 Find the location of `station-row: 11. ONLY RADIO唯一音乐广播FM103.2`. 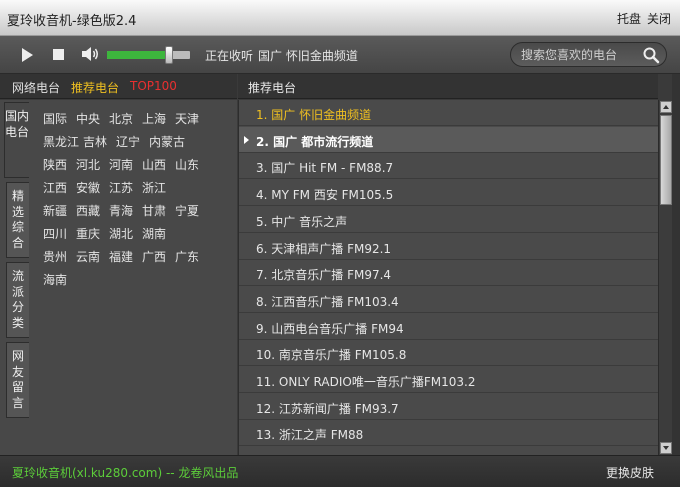

station-row: 11. ONLY RADIO唯一音乐广播FM103.2 is located at coordinates (448, 380).